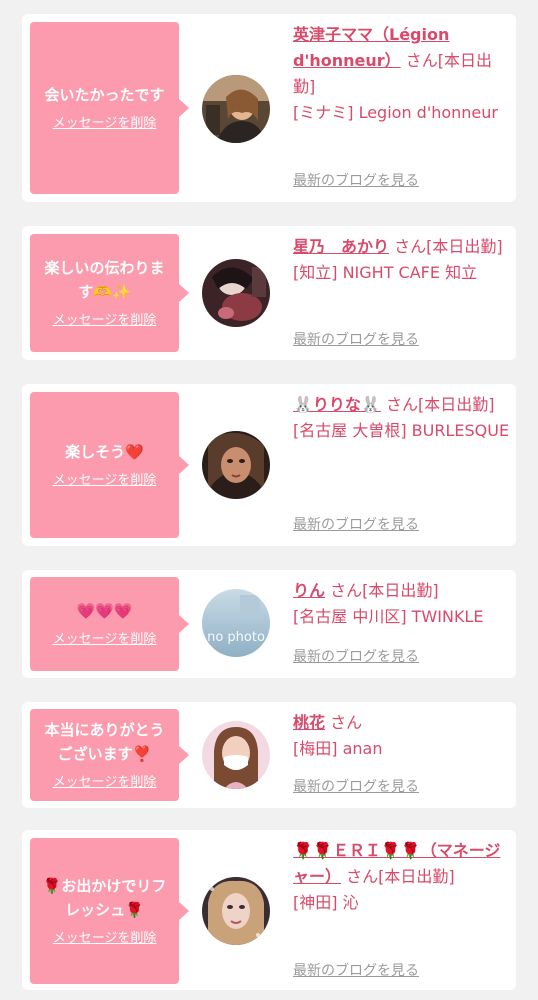 Image resolution: width=538 pixels, height=1000 pixels. What do you see at coordinates (104, 611) in the screenshot?
I see `message-text: 💗💗💗` at bounding box center [104, 611].